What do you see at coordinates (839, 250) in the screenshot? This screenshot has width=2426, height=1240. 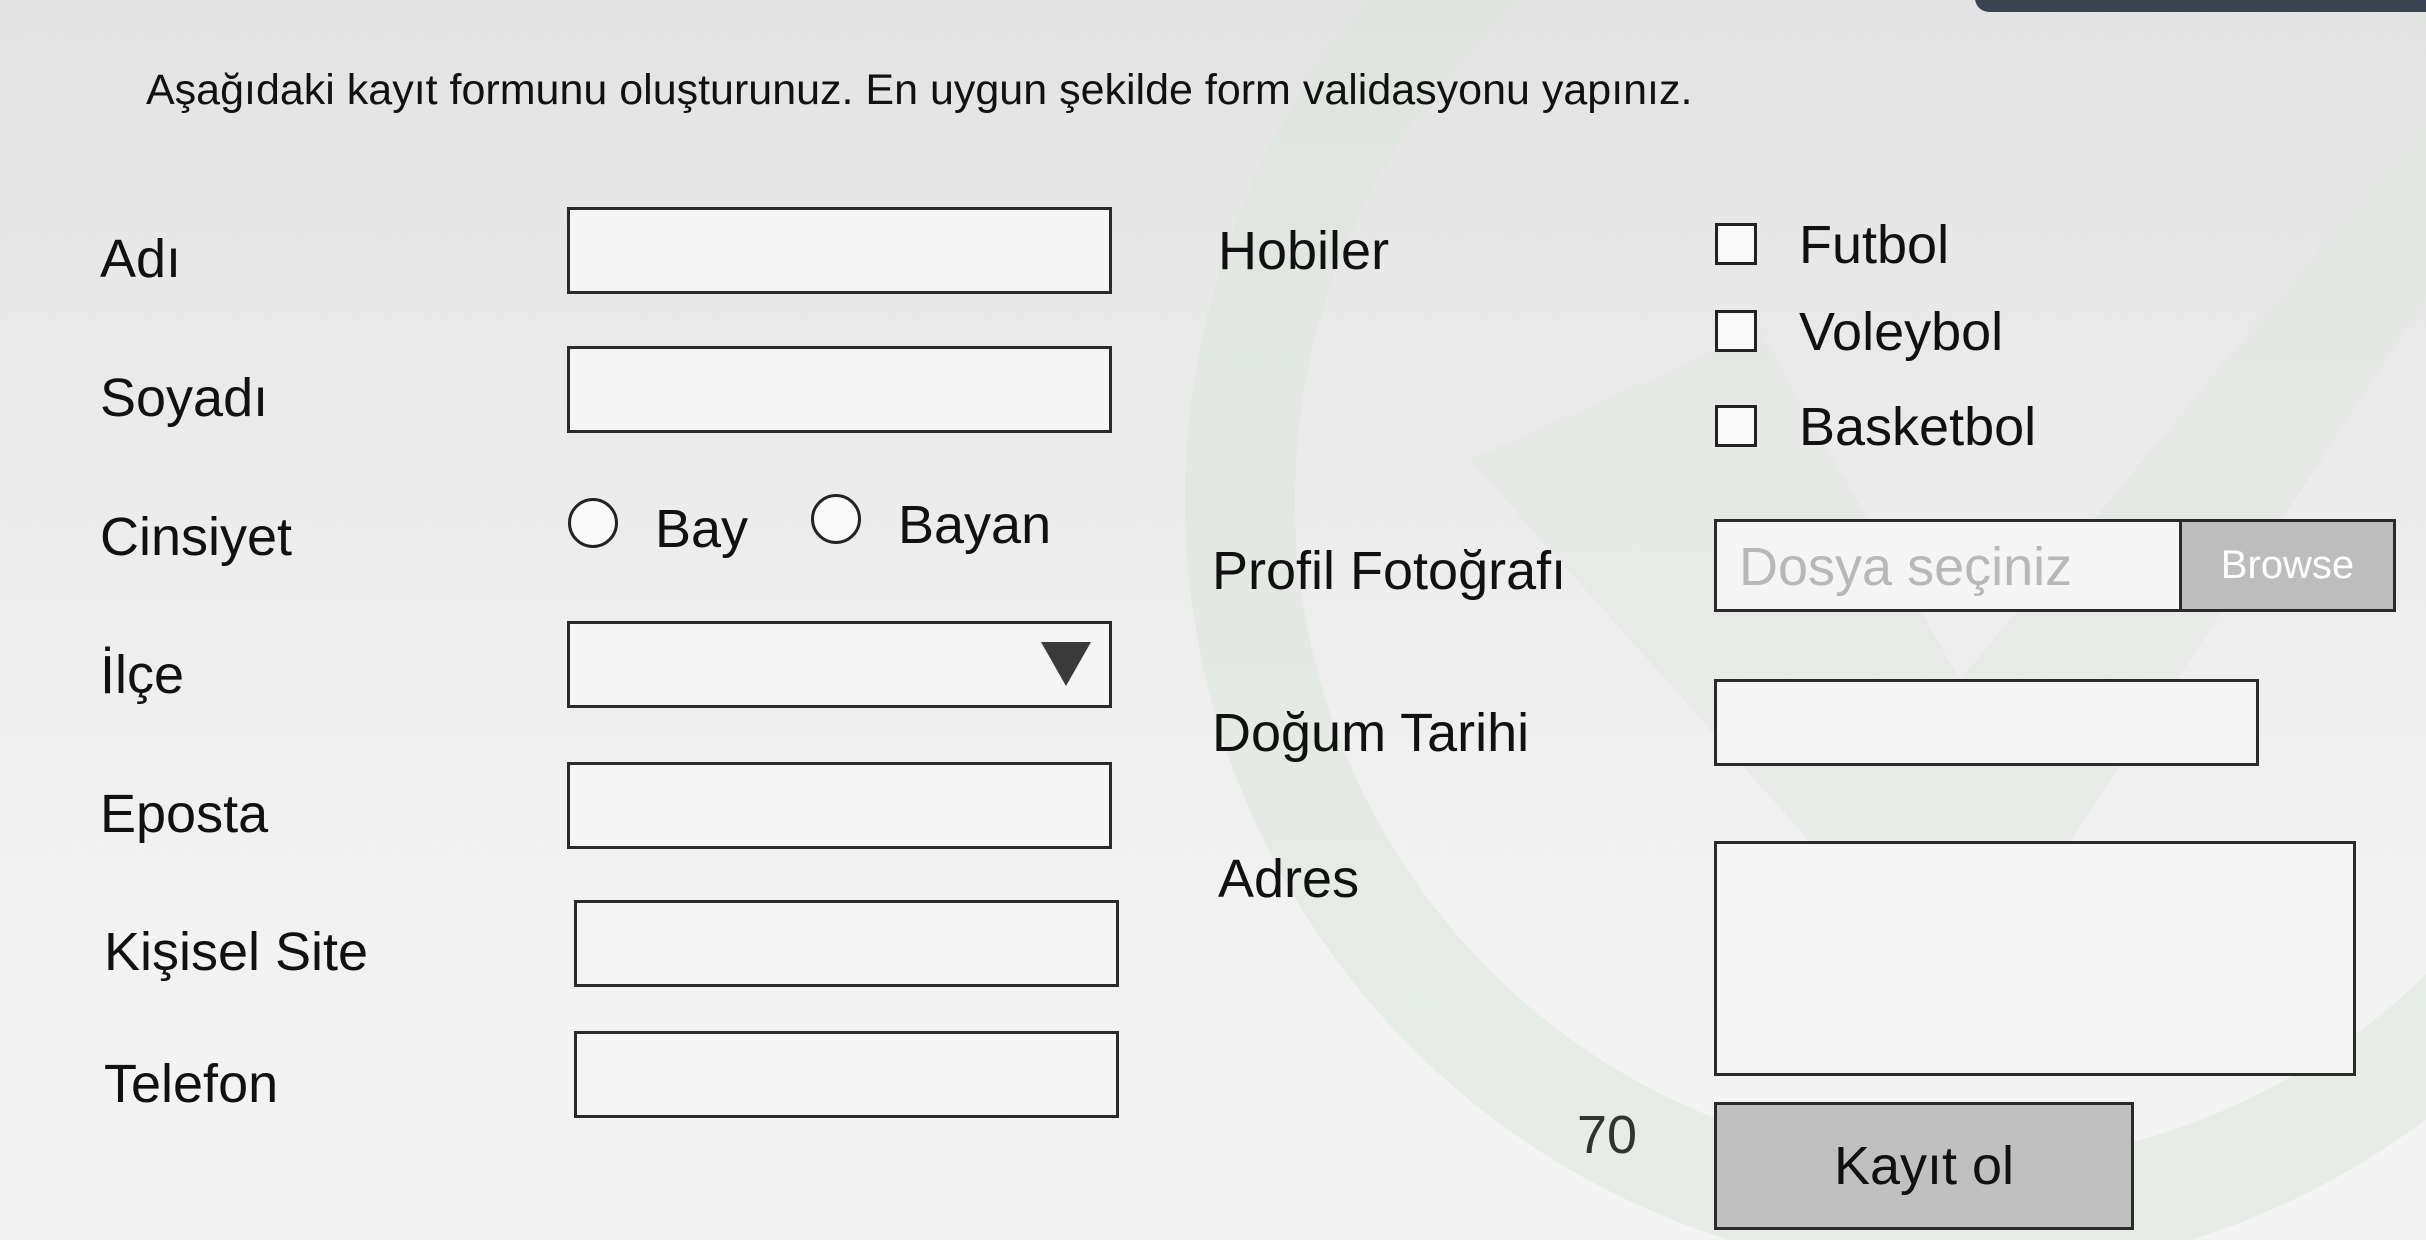 I see `first-name-input` at bounding box center [839, 250].